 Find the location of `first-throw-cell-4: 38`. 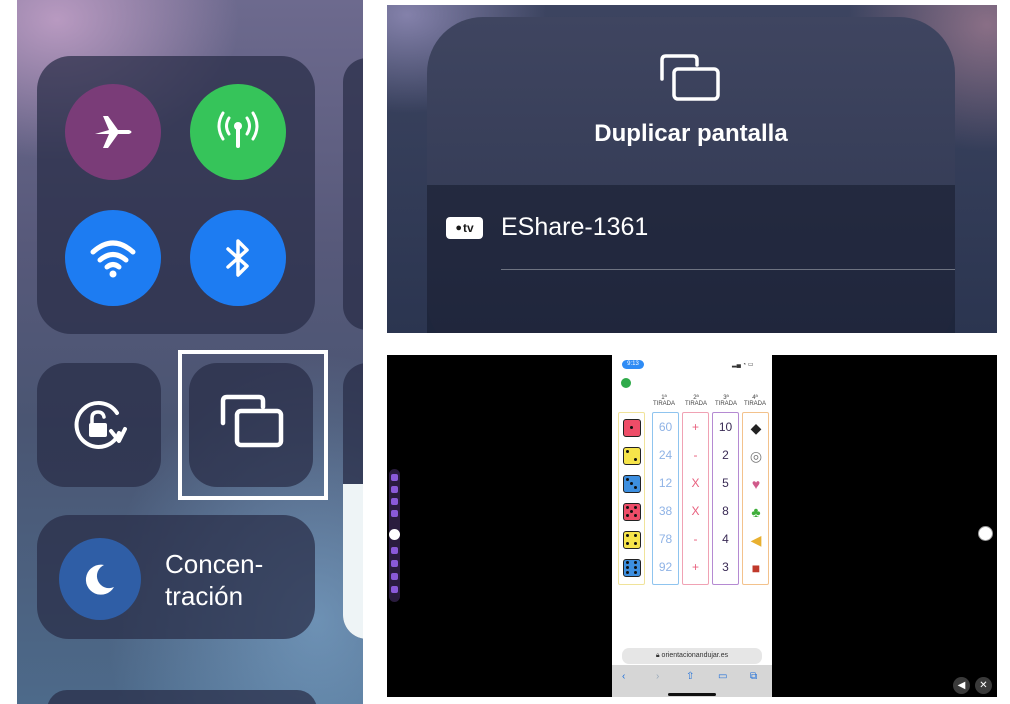

first-throw-cell-4: 38 is located at coordinates (665, 511).